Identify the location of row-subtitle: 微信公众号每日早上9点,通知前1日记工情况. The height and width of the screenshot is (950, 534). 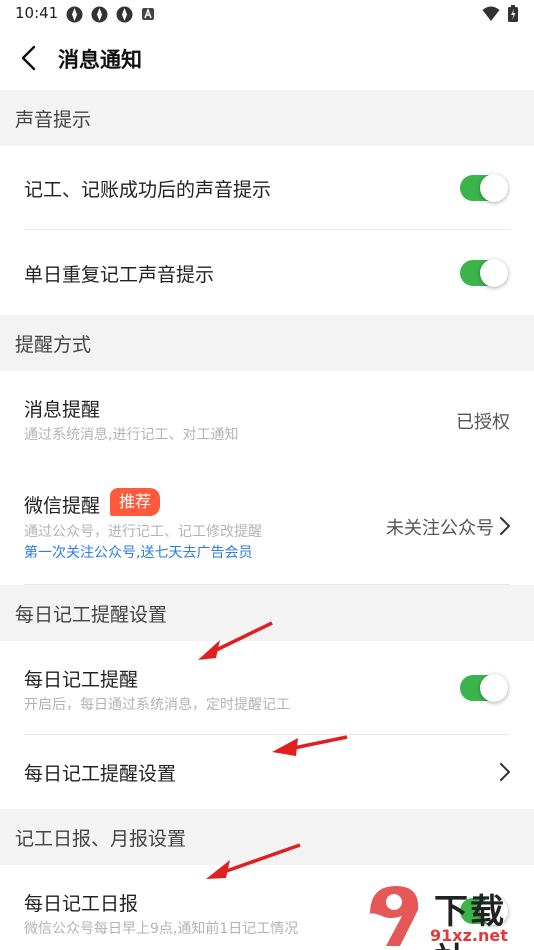
(161, 929).